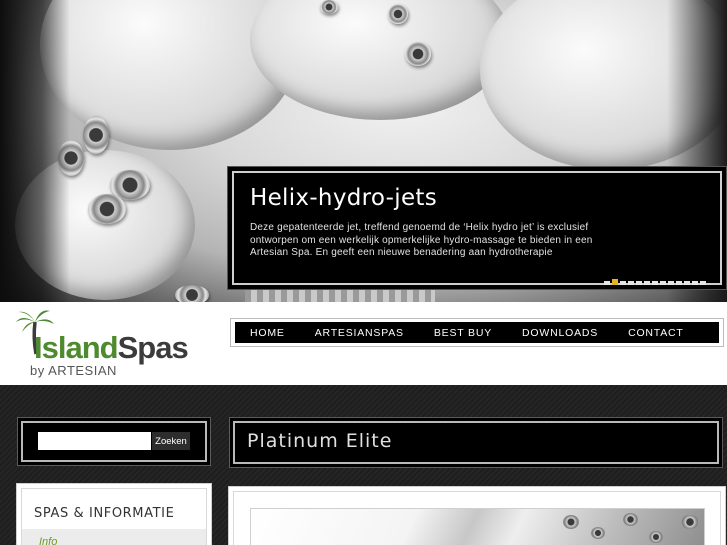 Image resolution: width=727 pixels, height=545 pixels. Describe the element at coordinates (656, 333) in the screenshot. I see `nav-contact: CONTACT` at that location.